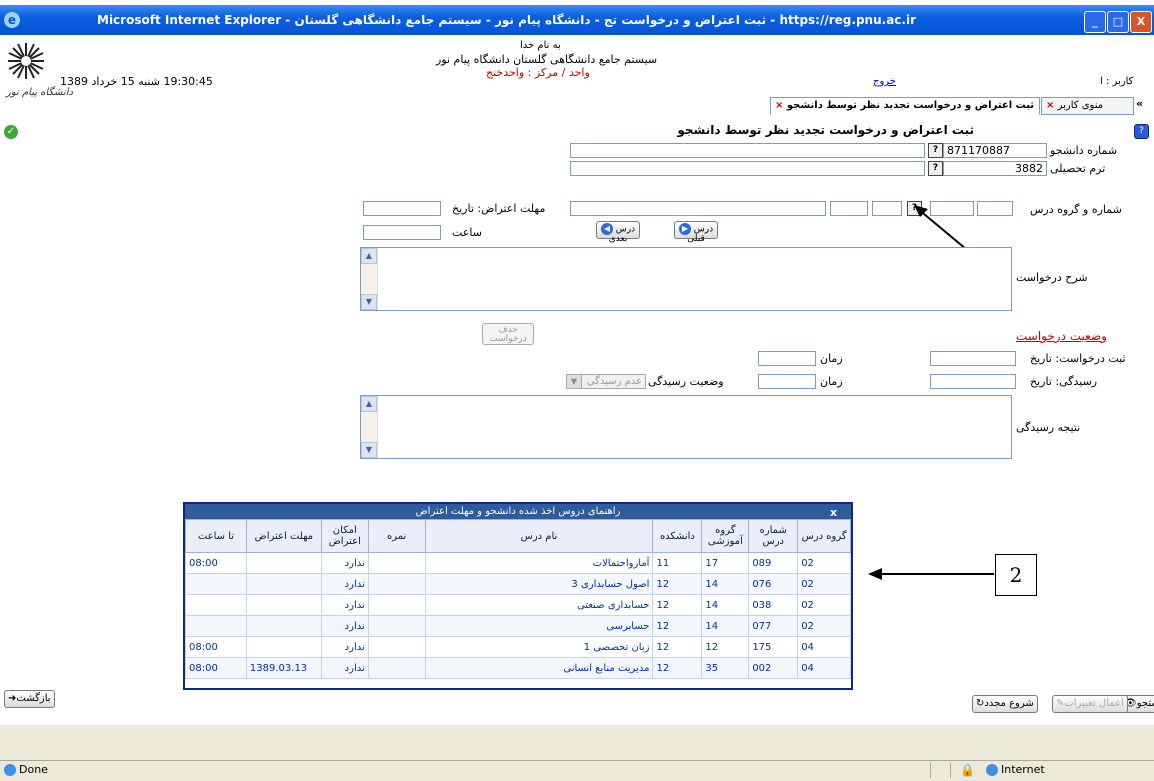 The image size is (1154, 781). Describe the element at coordinates (12, 20) in the screenshot. I see `ie-icon: e` at that location.